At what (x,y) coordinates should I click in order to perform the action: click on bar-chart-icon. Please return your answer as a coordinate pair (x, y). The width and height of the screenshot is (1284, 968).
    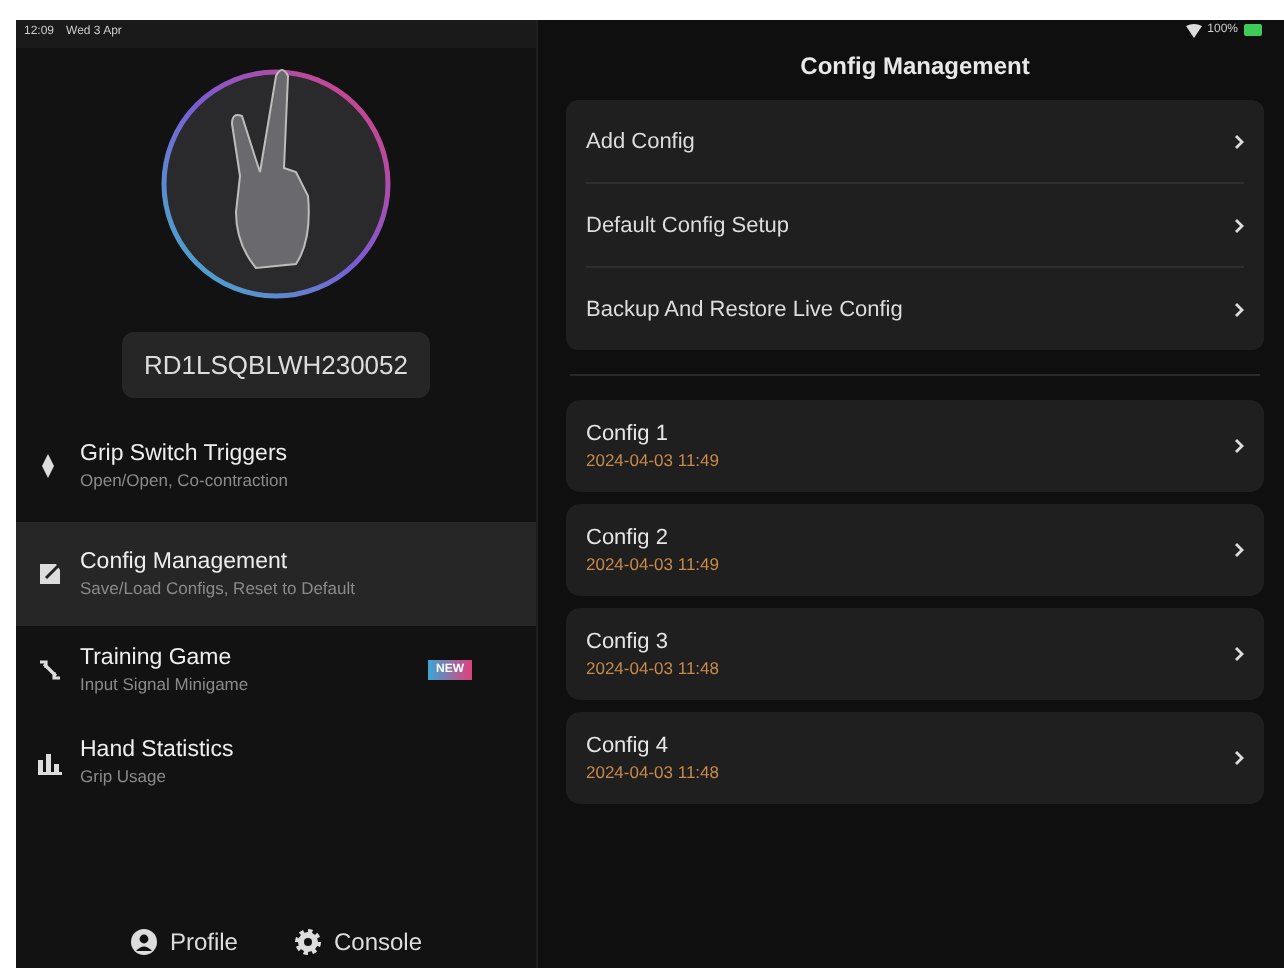
    Looking at the image, I should click on (50, 762).